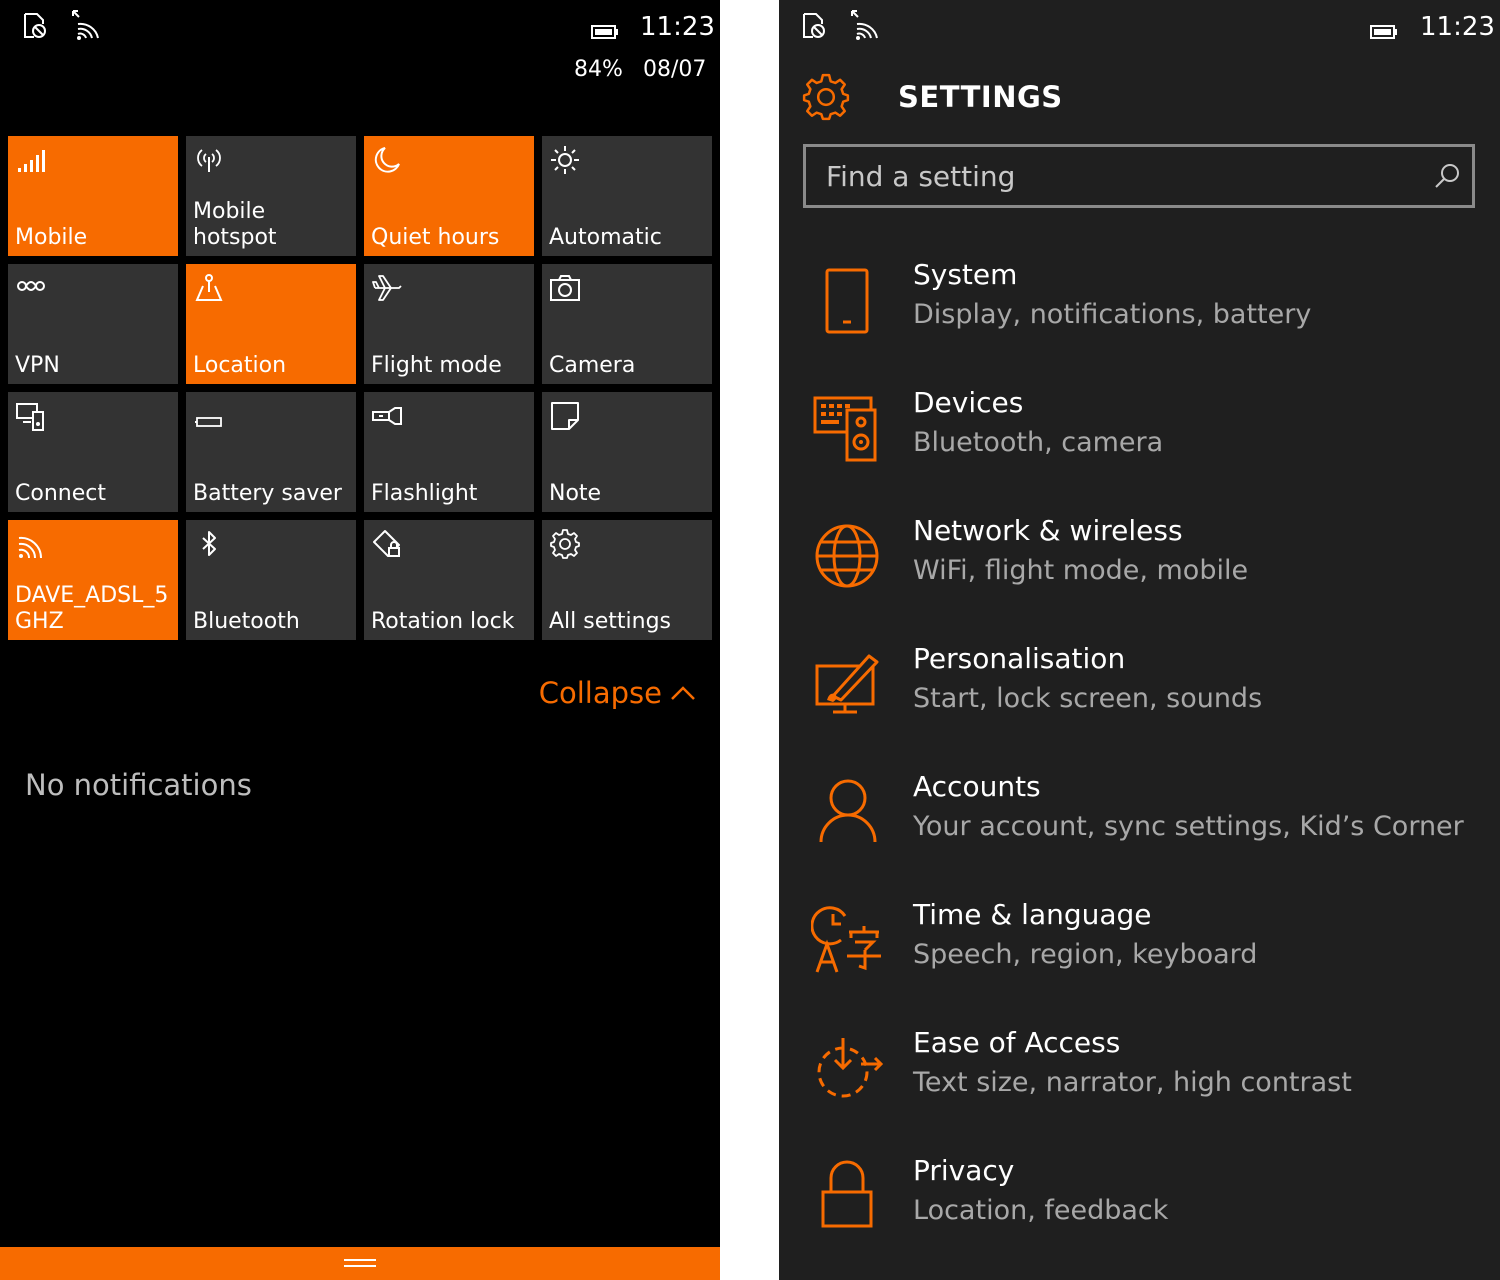 Image resolution: width=1500 pixels, height=1280 pixels. Describe the element at coordinates (93, 196) in the screenshot. I see `tile-mobile: Mobile` at that location.